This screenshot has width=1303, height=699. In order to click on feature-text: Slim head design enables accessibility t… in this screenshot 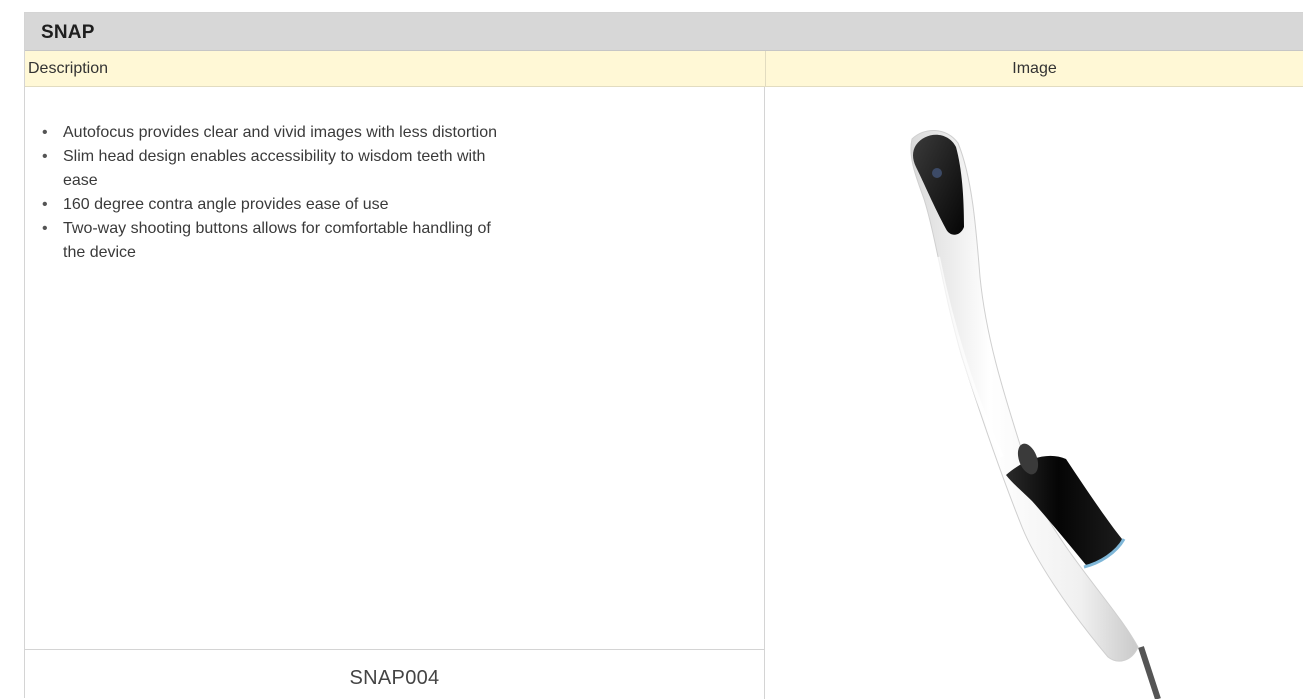, I will do `click(274, 168)`.